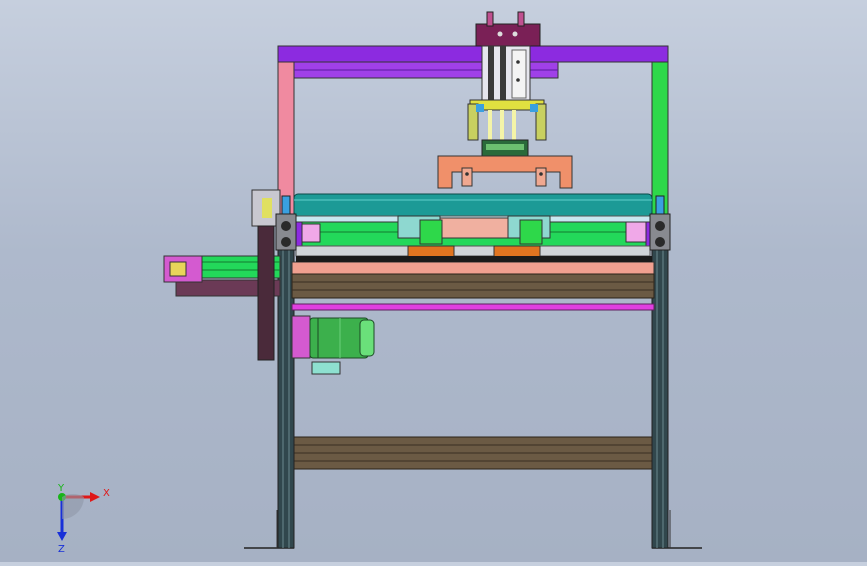 The height and width of the screenshot is (566, 867). What do you see at coordinates (61, 488) in the screenshot?
I see `y-axis-label: Y` at bounding box center [61, 488].